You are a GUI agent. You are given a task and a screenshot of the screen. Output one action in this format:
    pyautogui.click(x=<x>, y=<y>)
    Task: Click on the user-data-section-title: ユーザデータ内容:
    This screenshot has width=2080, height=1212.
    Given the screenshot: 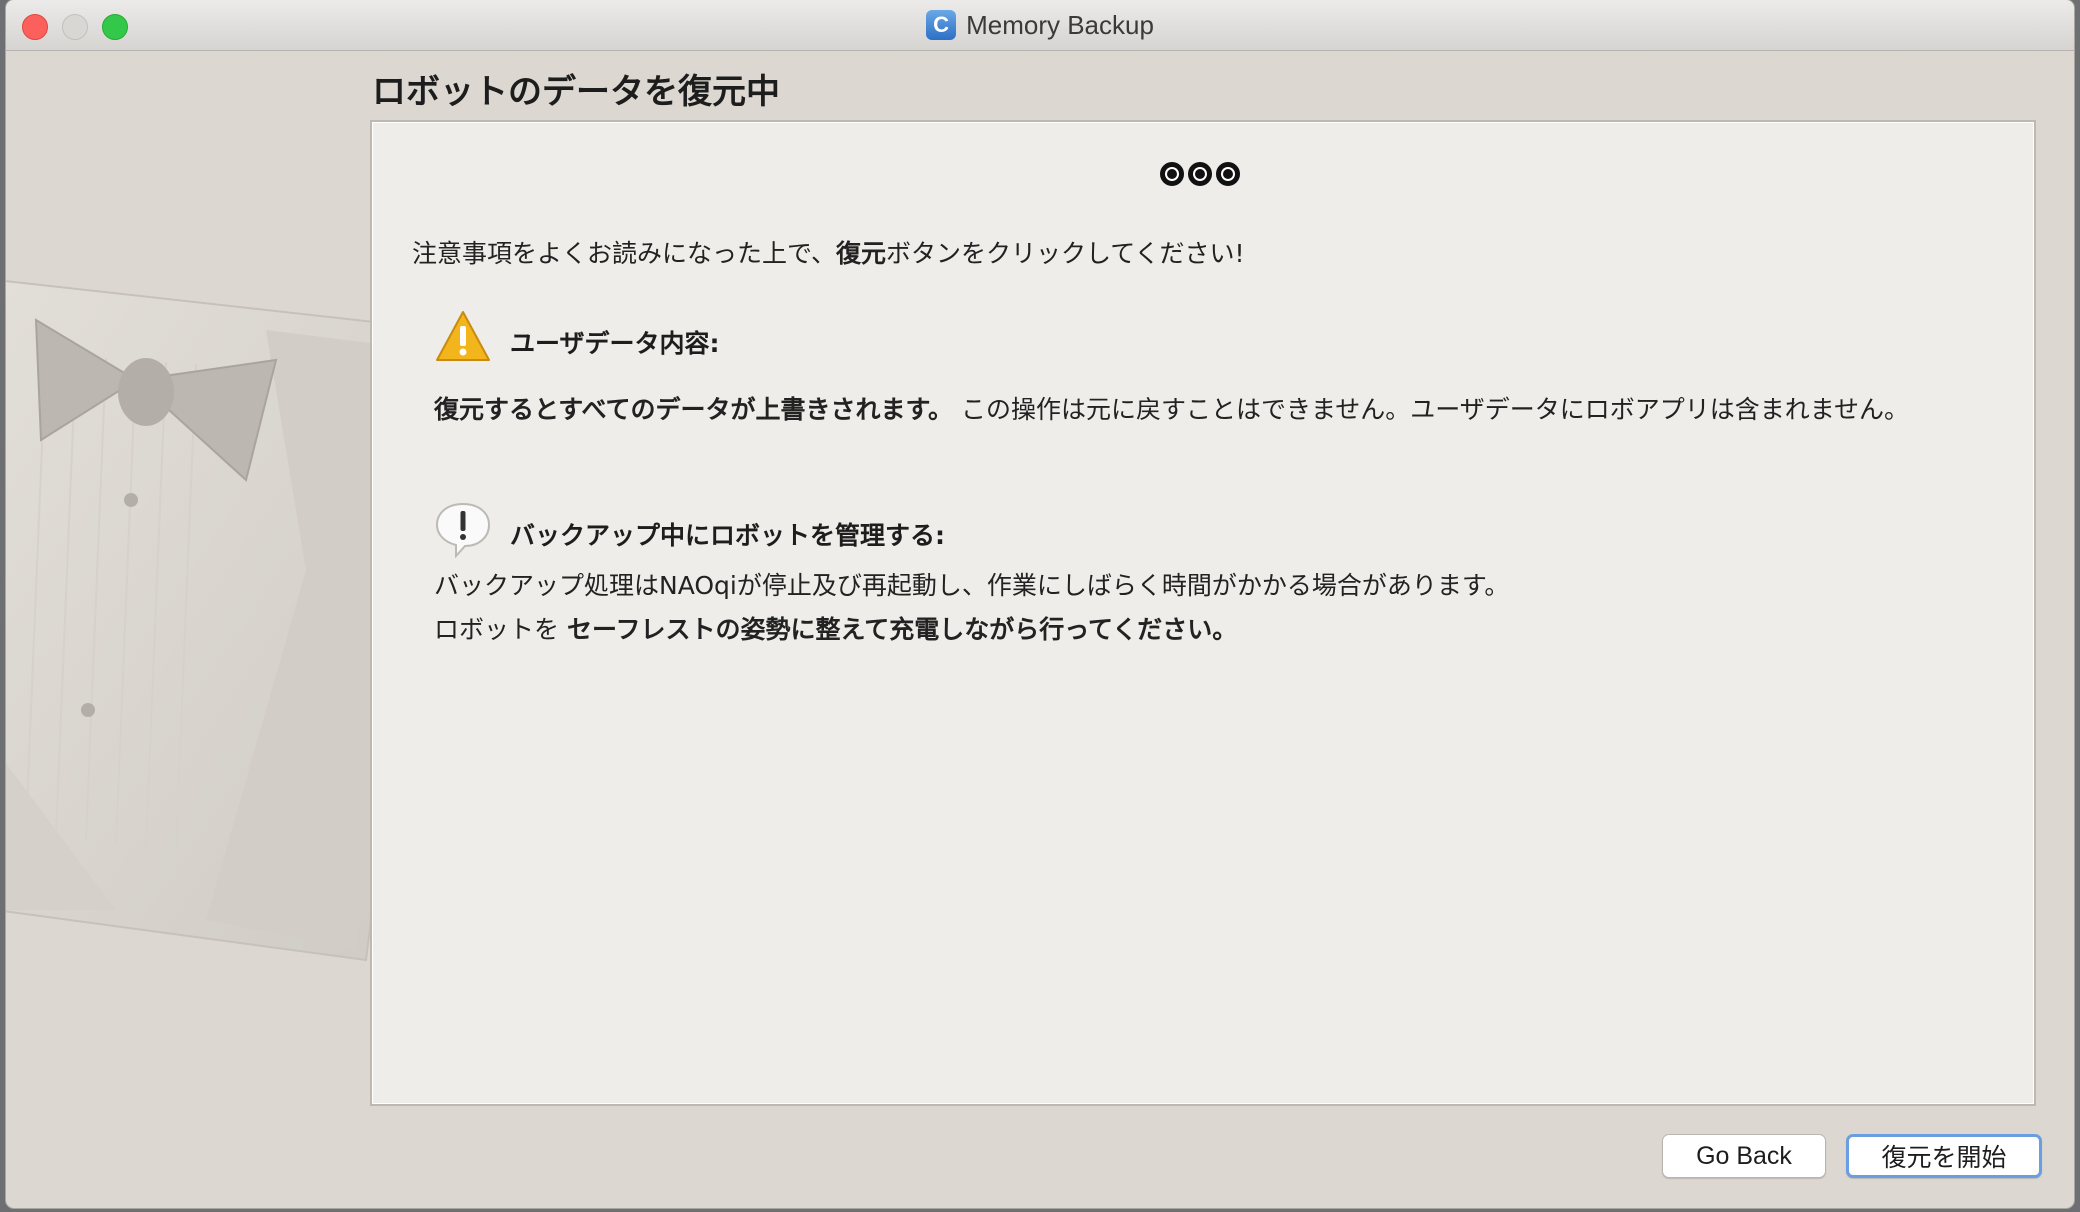 What is the action you would take?
    pyautogui.click(x=615, y=343)
    